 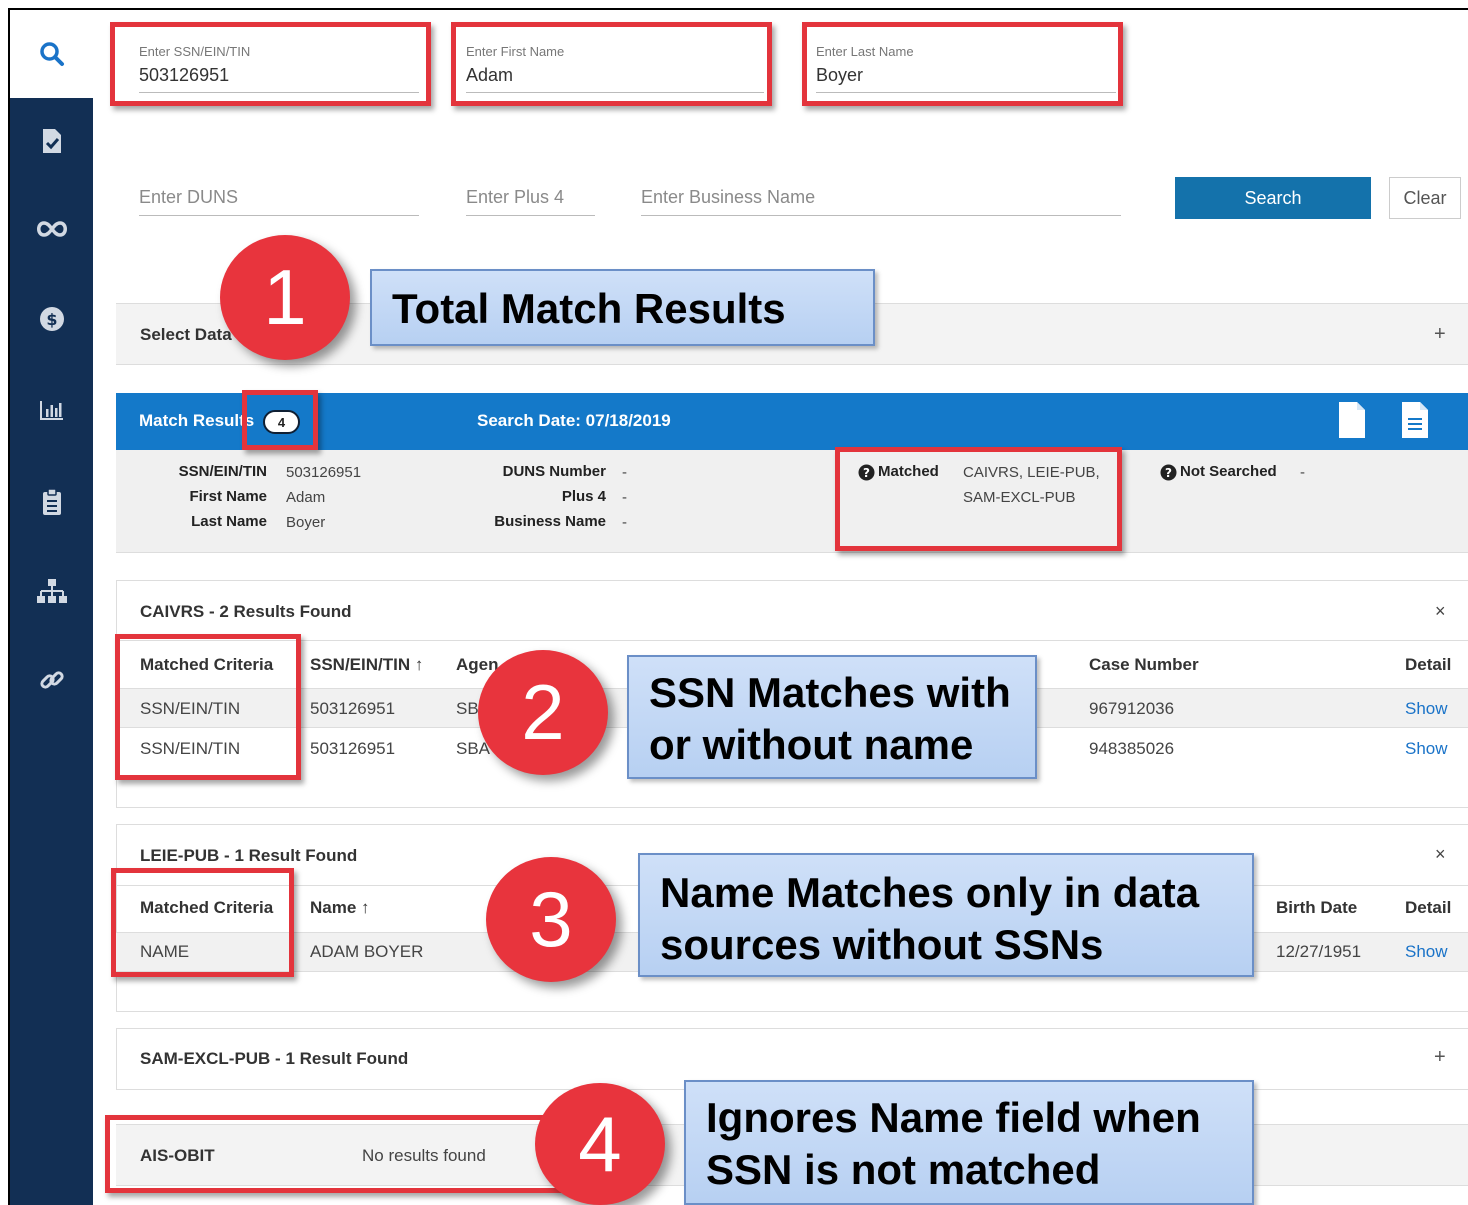 What do you see at coordinates (1228, 471) in the screenshot?
I see `summary-not-searched-key: Not Searched` at bounding box center [1228, 471].